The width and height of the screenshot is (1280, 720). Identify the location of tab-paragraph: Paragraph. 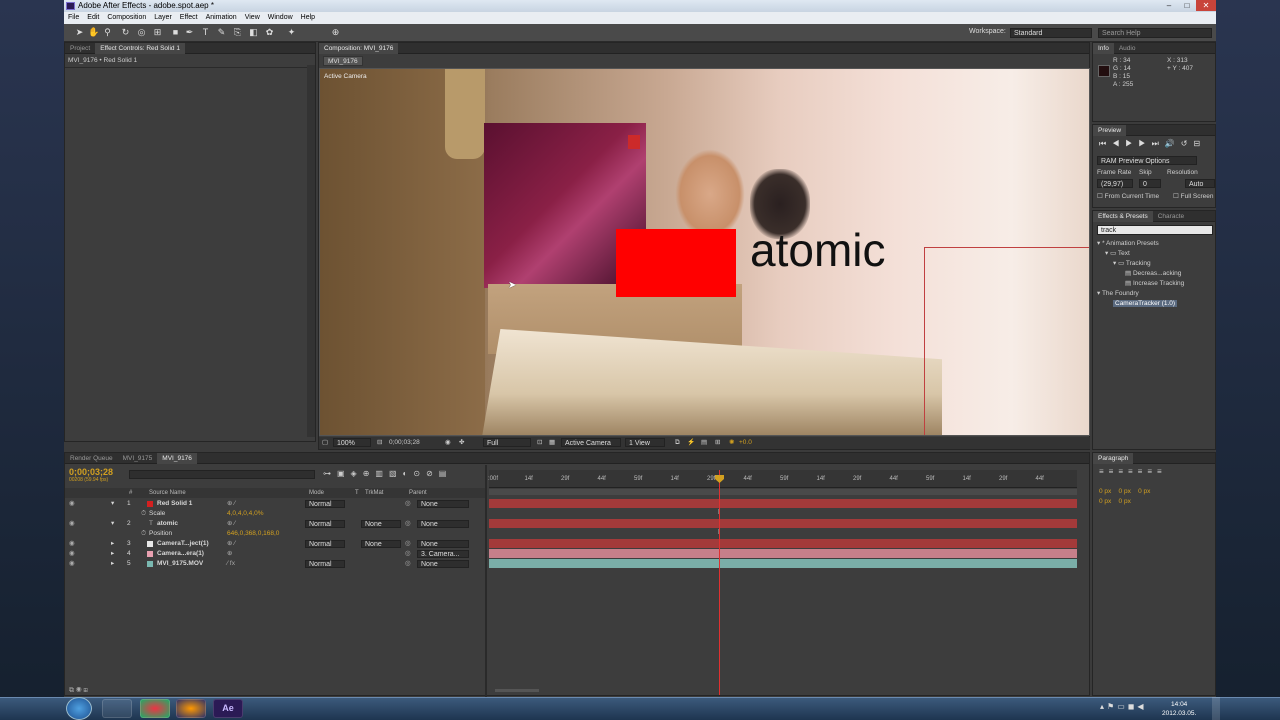
(1113, 458).